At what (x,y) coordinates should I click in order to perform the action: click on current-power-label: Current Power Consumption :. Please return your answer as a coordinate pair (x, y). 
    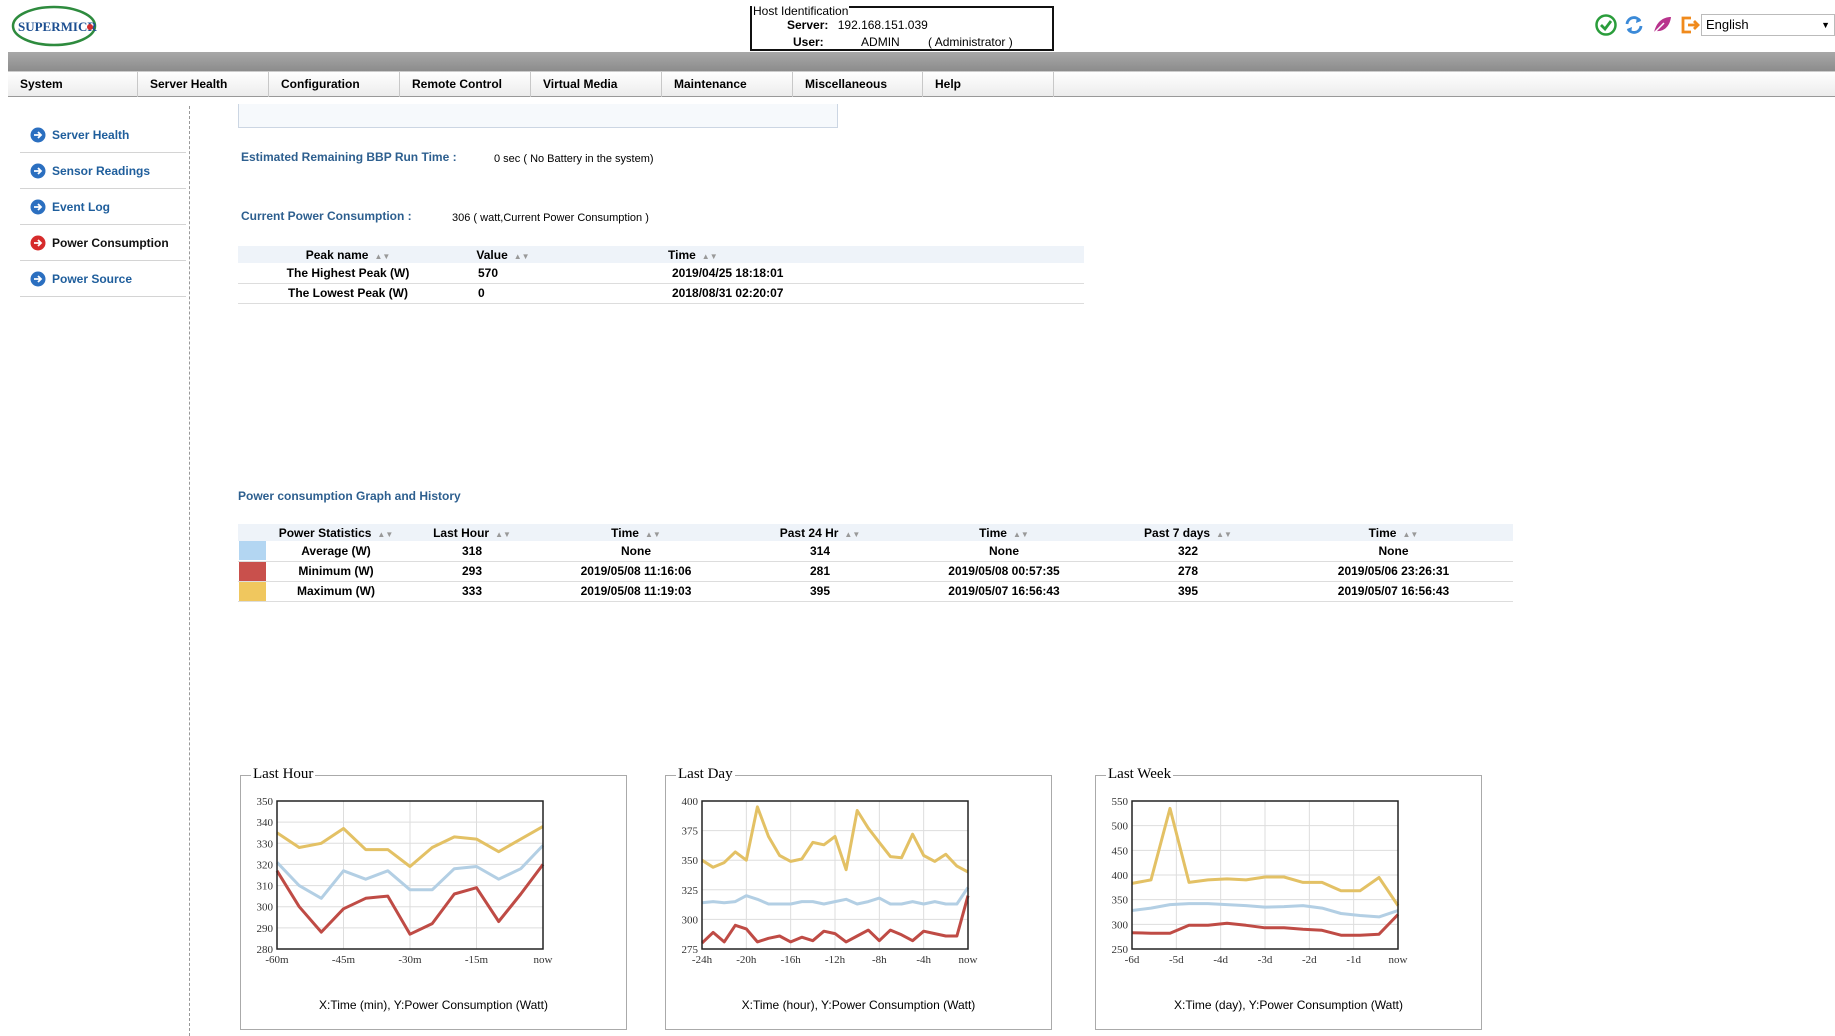
    Looking at the image, I should click on (326, 216).